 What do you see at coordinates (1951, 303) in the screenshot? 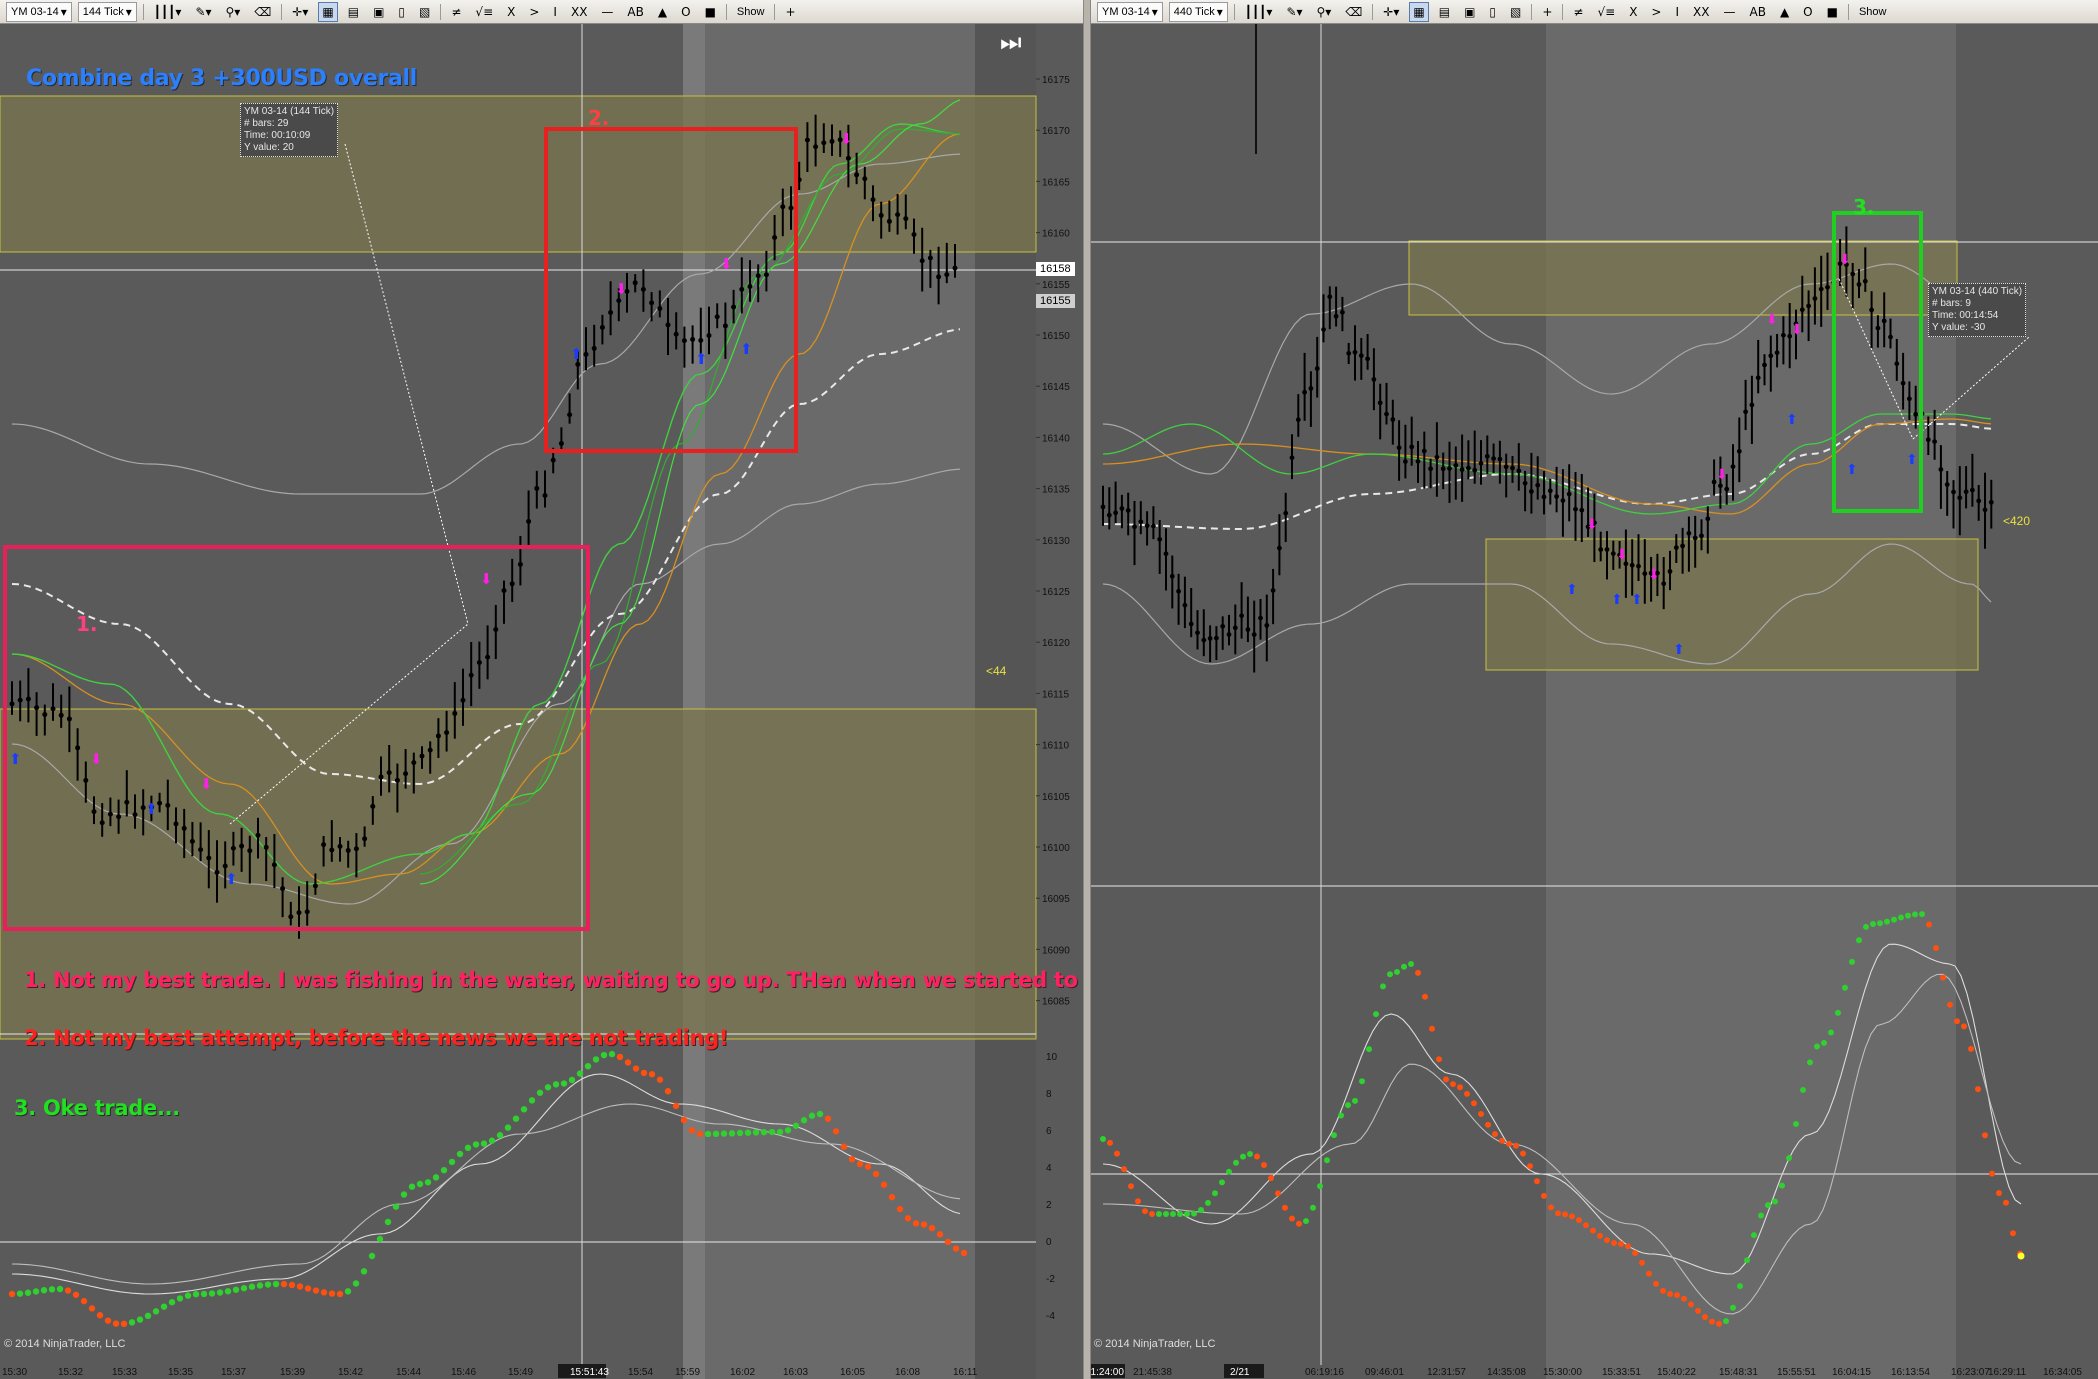
I see `tooltip-line: # bars: 9` at bounding box center [1951, 303].